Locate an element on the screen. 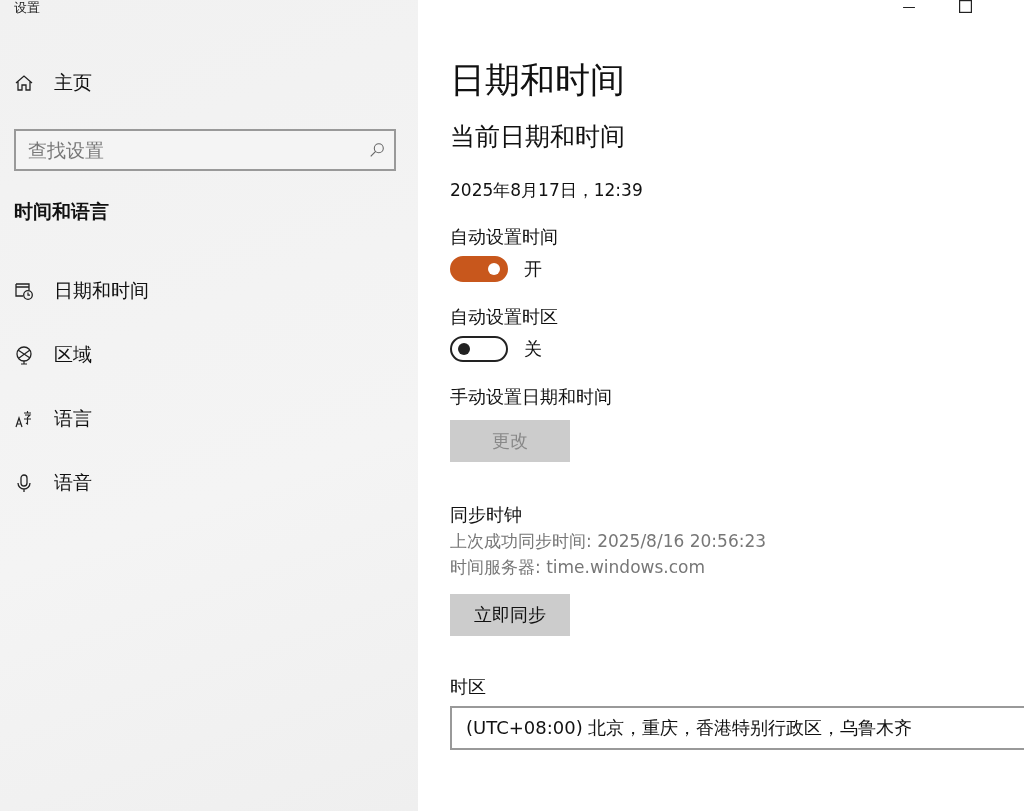 The width and height of the screenshot is (1024, 811). calendar-clock-icon is located at coordinates (24, 291).